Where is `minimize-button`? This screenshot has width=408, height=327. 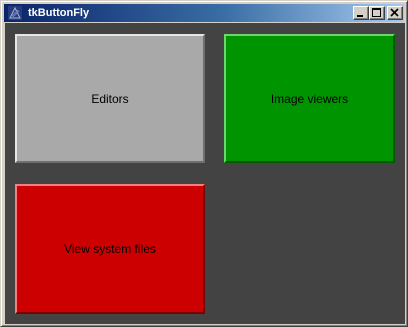 minimize-button is located at coordinates (361, 13).